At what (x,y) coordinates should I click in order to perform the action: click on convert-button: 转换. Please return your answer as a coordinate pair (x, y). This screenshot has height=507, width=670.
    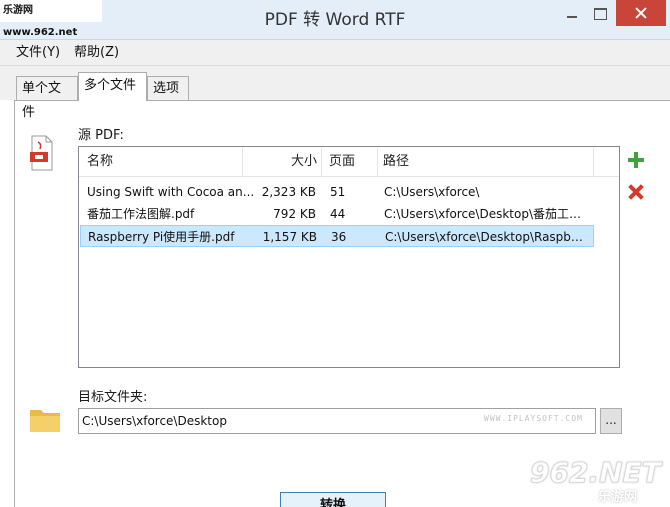
    Looking at the image, I should click on (333, 499).